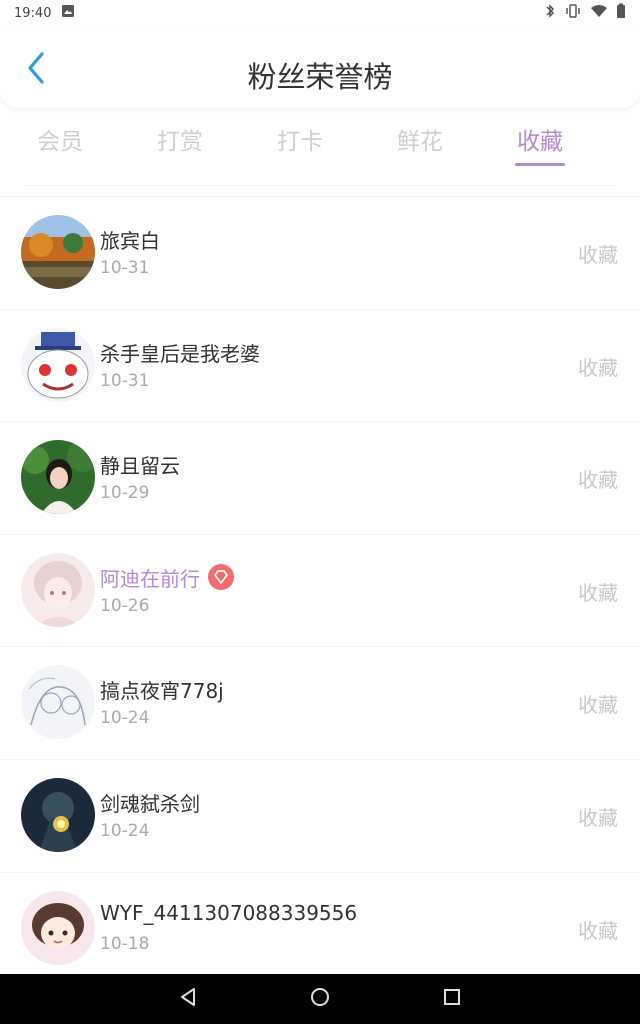 This screenshot has width=640, height=1024. What do you see at coordinates (599, 13) in the screenshot?
I see `wifi-icon` at bounding box center [599, 13].